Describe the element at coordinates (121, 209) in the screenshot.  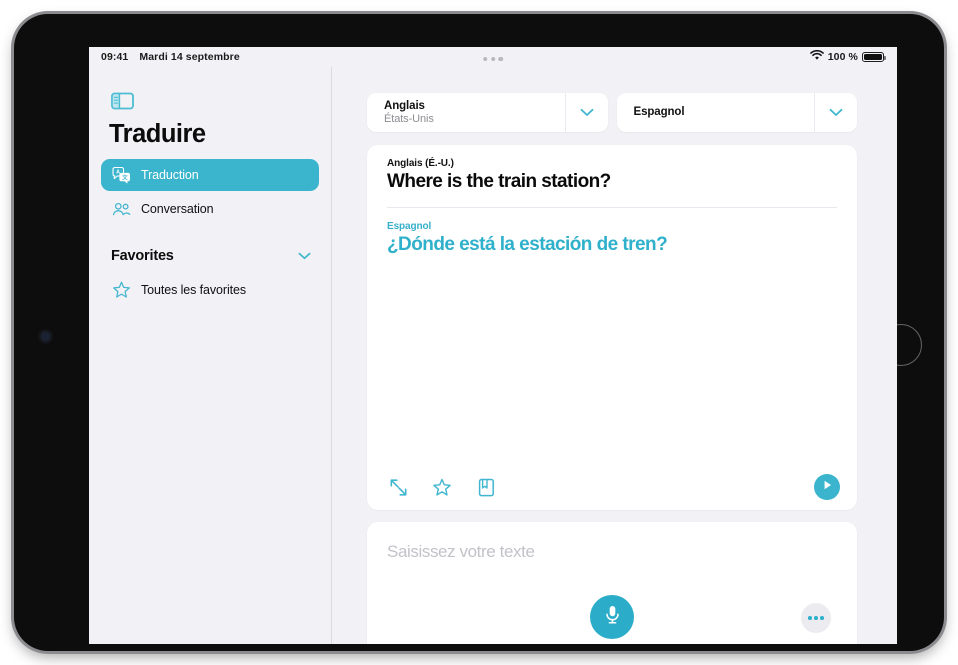
I see `two-people-icon` at that location.